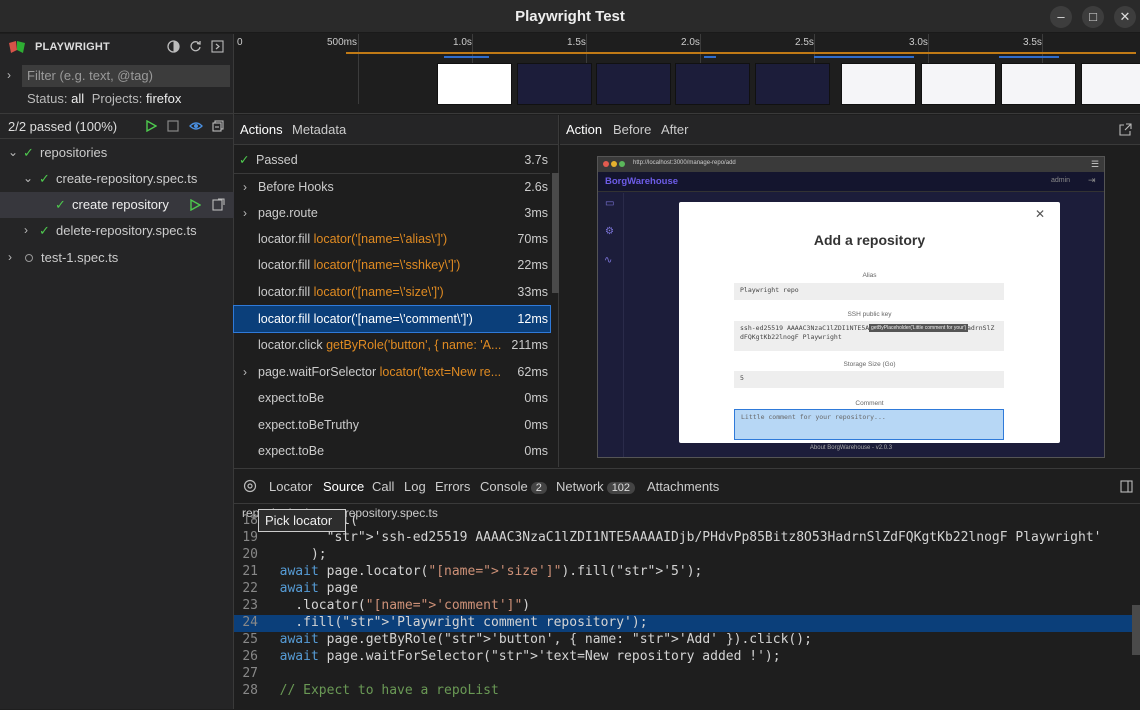 This screenshot has height=710, width=1140. Describe the element at coordinates (392, 187) in the screenshot. I see `action-row: › Before Hooks 2.6s` at that location.